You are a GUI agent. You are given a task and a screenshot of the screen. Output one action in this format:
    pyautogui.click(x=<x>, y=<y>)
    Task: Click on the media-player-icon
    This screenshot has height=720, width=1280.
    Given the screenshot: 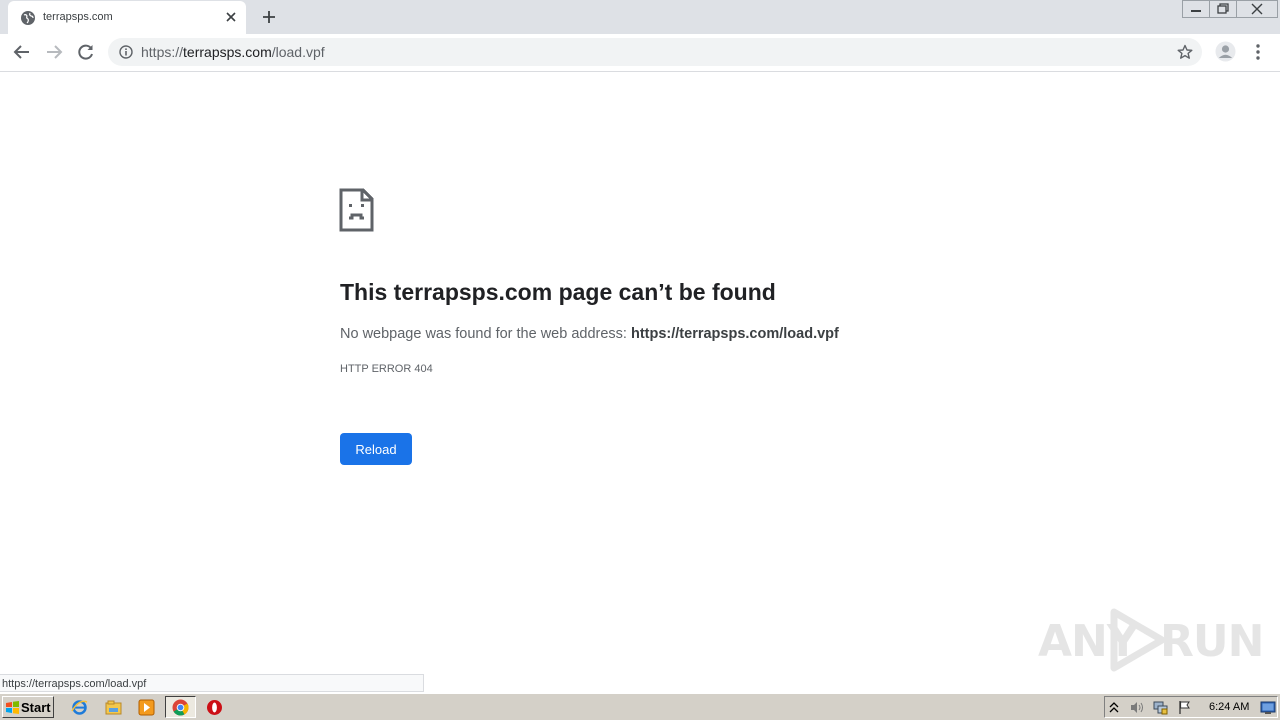 What is the action you would take?
    pyautogui.click(x=146, y=707)
    